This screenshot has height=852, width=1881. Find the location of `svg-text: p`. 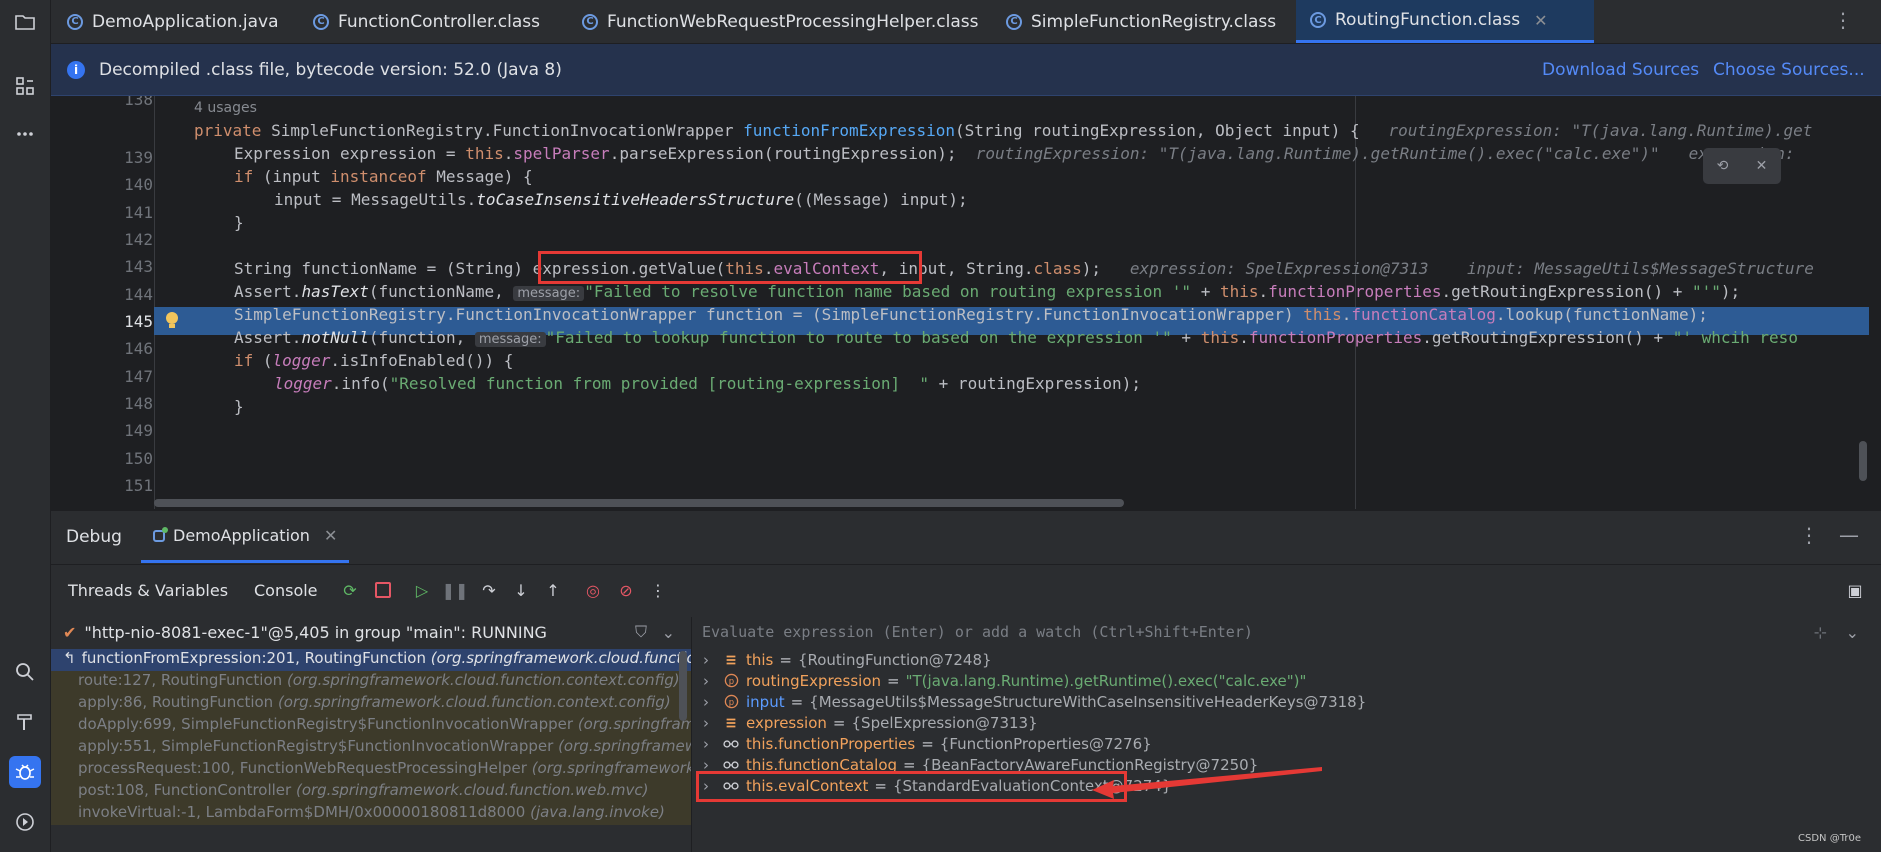

svg-text: p is located at coordinates (730, 681).